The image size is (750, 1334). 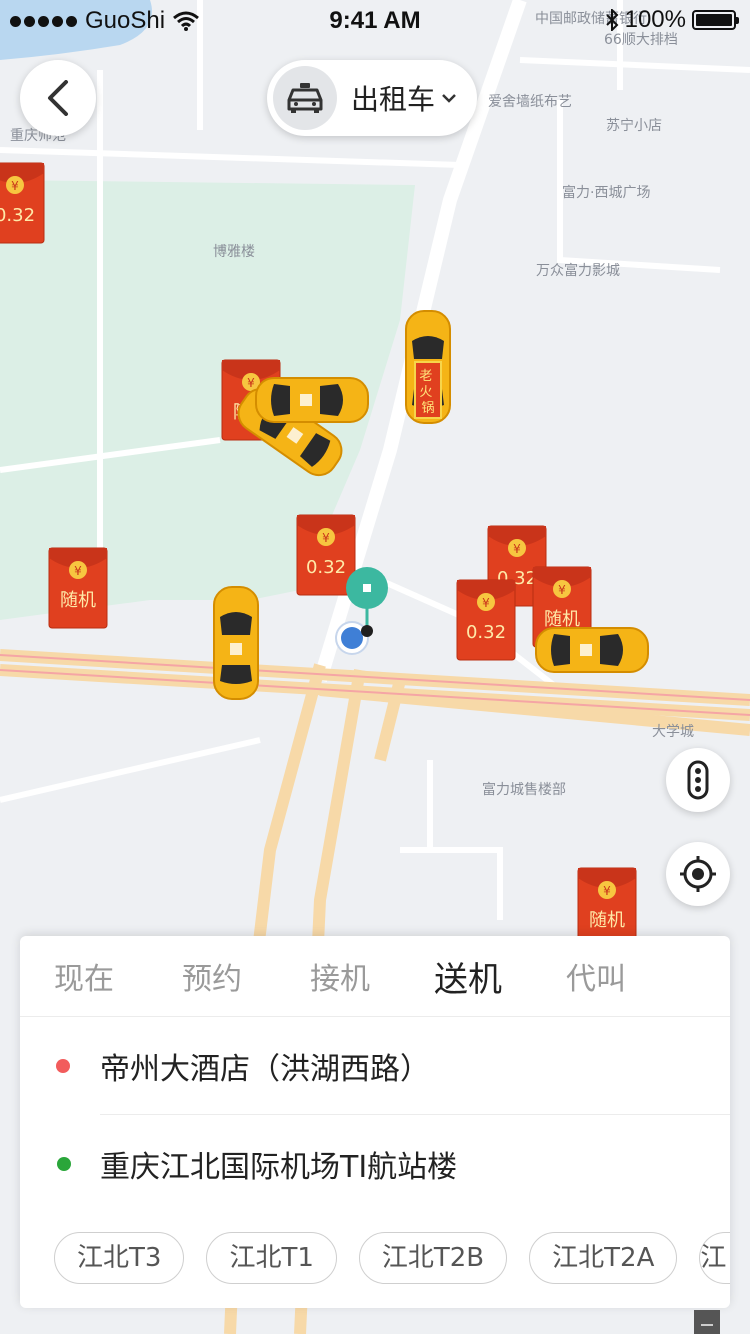 I want to click on map-label: 苏宁小店, so click(x=634, y=125).